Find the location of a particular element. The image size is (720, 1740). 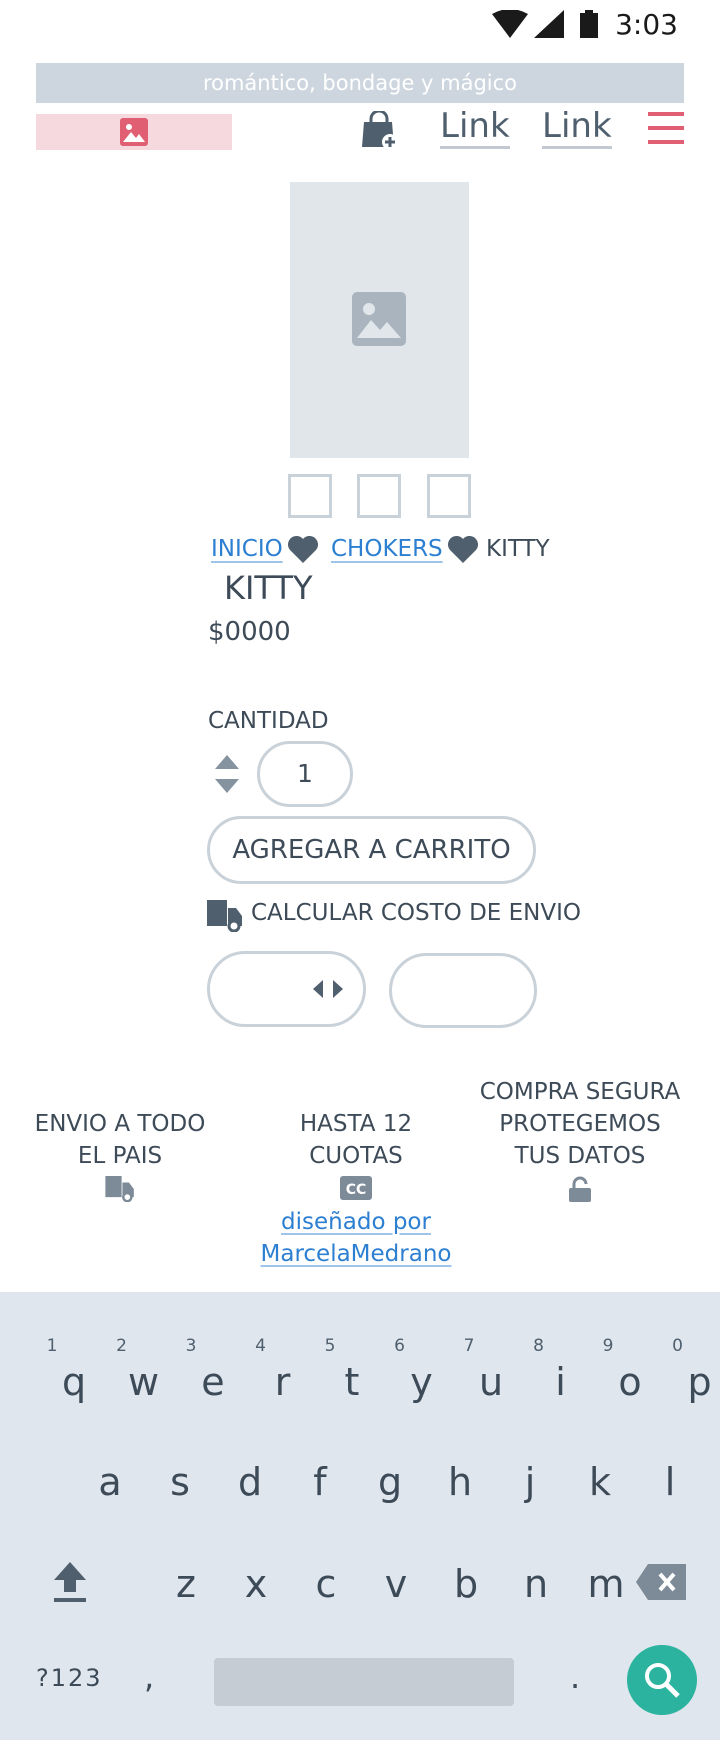

key-k: k is located at coordinates (573, 1500).